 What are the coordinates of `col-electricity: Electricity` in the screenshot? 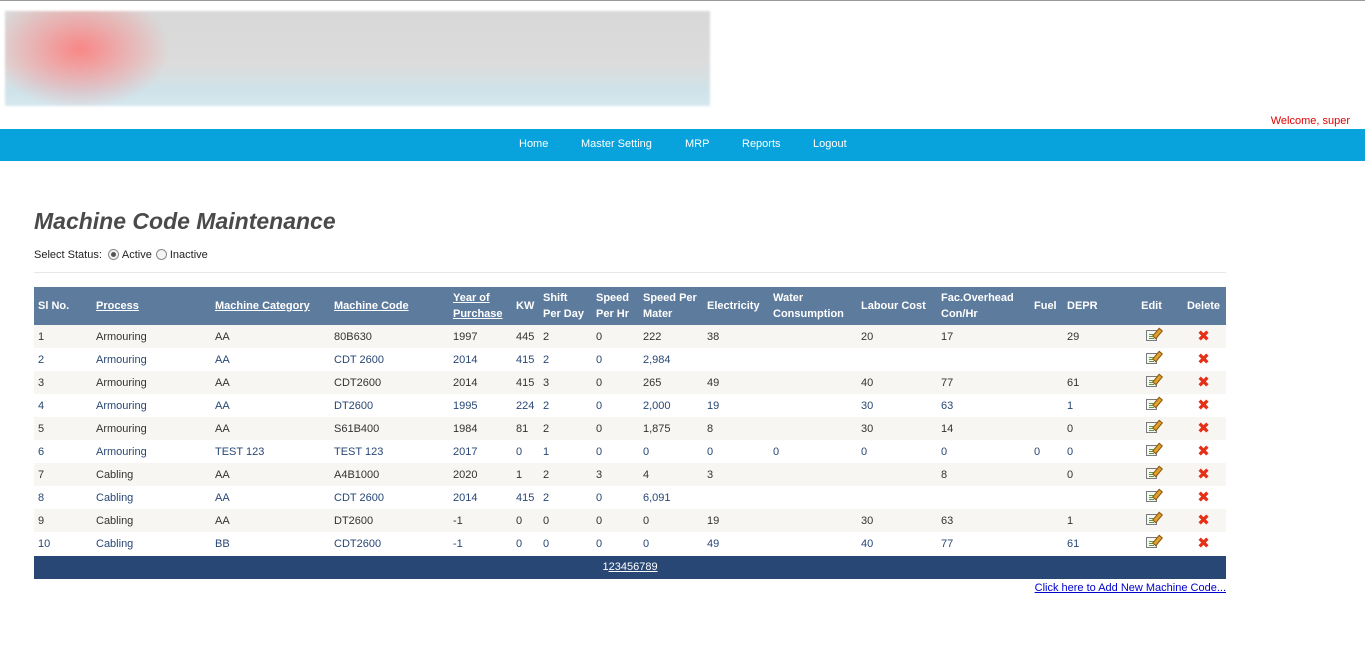 It's located at (736, 306).